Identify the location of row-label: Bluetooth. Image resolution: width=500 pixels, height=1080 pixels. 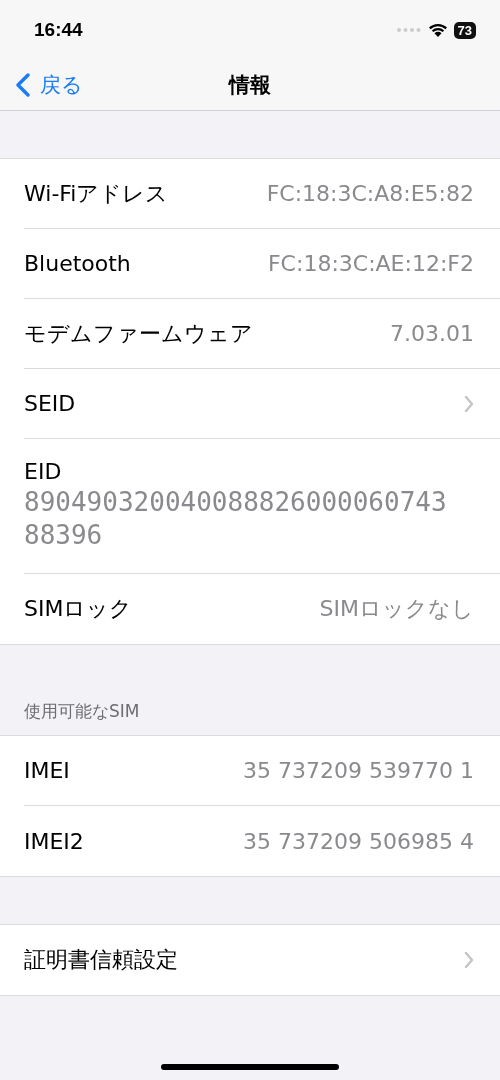
(77, 263).